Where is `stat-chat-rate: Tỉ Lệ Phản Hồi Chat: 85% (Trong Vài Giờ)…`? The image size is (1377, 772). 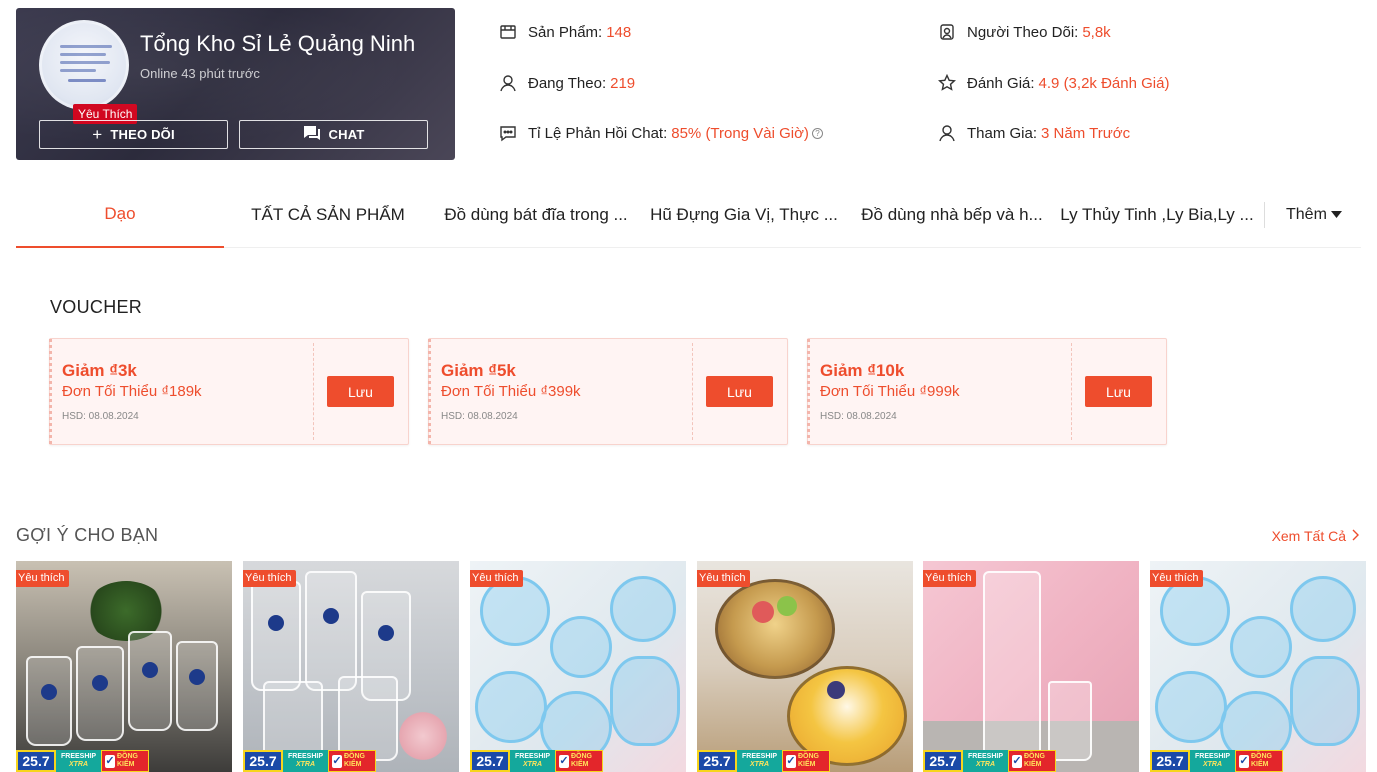
stat-chat-rate: Tỉ Lệ Phản Hồi Chat: 85% (Trong Vài Giờ)… is located at coordinates (660, 133).